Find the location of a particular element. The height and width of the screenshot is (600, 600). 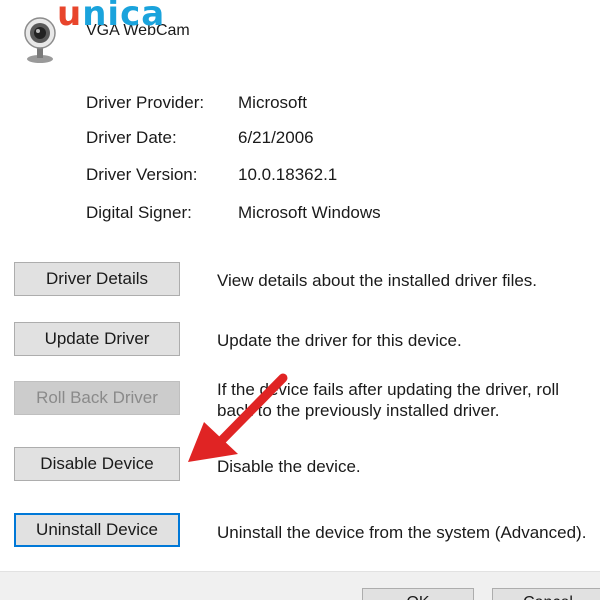

driver-provider-value: Microsoft is located at coordinates (272, 102).